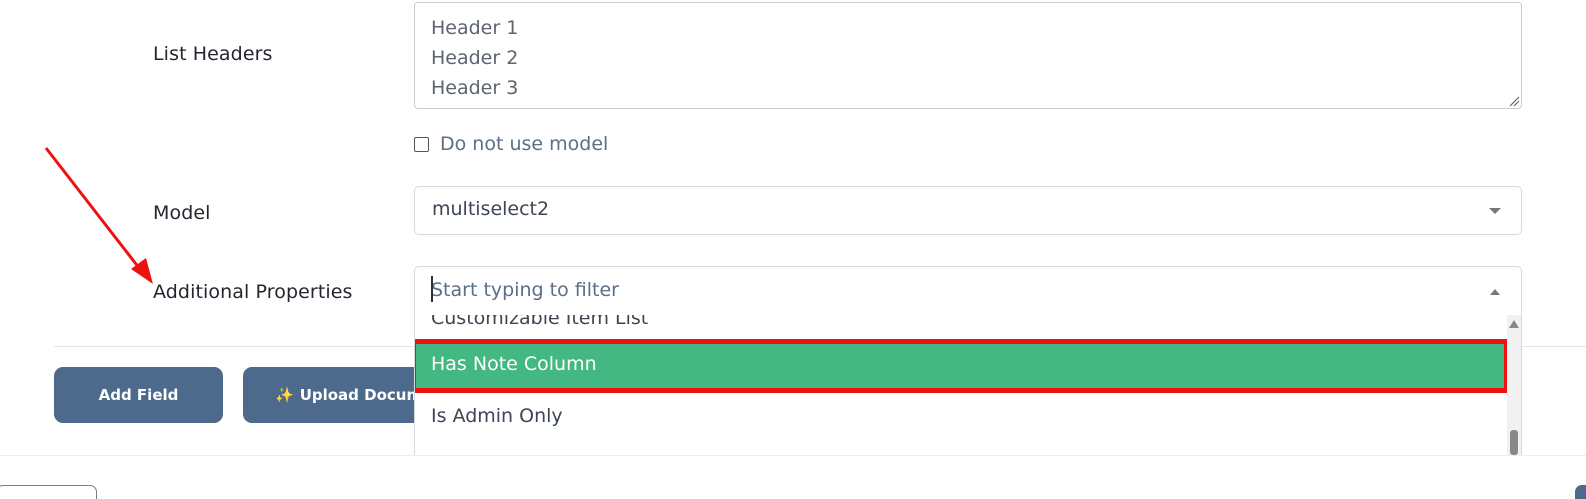 The width and height of the screenshot is (1586, 499). Describe the element at coordinates (182, 213) in the screenshot. I see `model-label: Model` at that location.